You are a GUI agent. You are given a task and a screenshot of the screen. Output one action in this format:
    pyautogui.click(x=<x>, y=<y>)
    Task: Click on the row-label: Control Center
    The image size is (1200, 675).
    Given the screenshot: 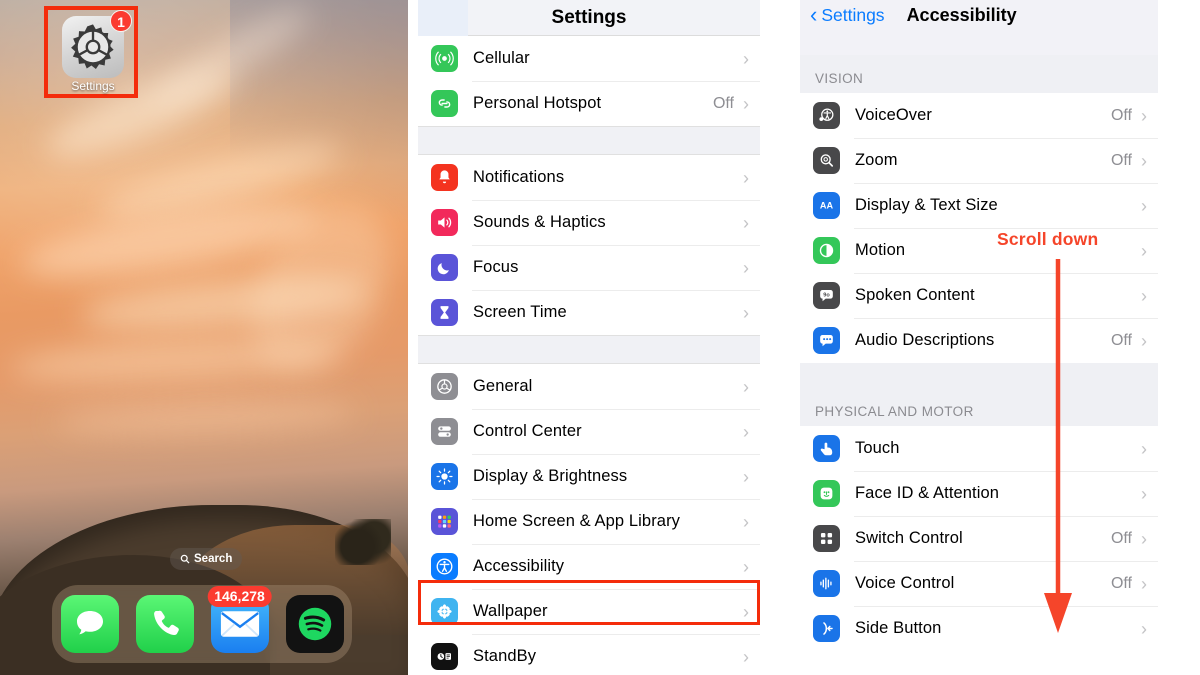 What is the action you would take?
    pyautogui.click(x=527, y=431)
    